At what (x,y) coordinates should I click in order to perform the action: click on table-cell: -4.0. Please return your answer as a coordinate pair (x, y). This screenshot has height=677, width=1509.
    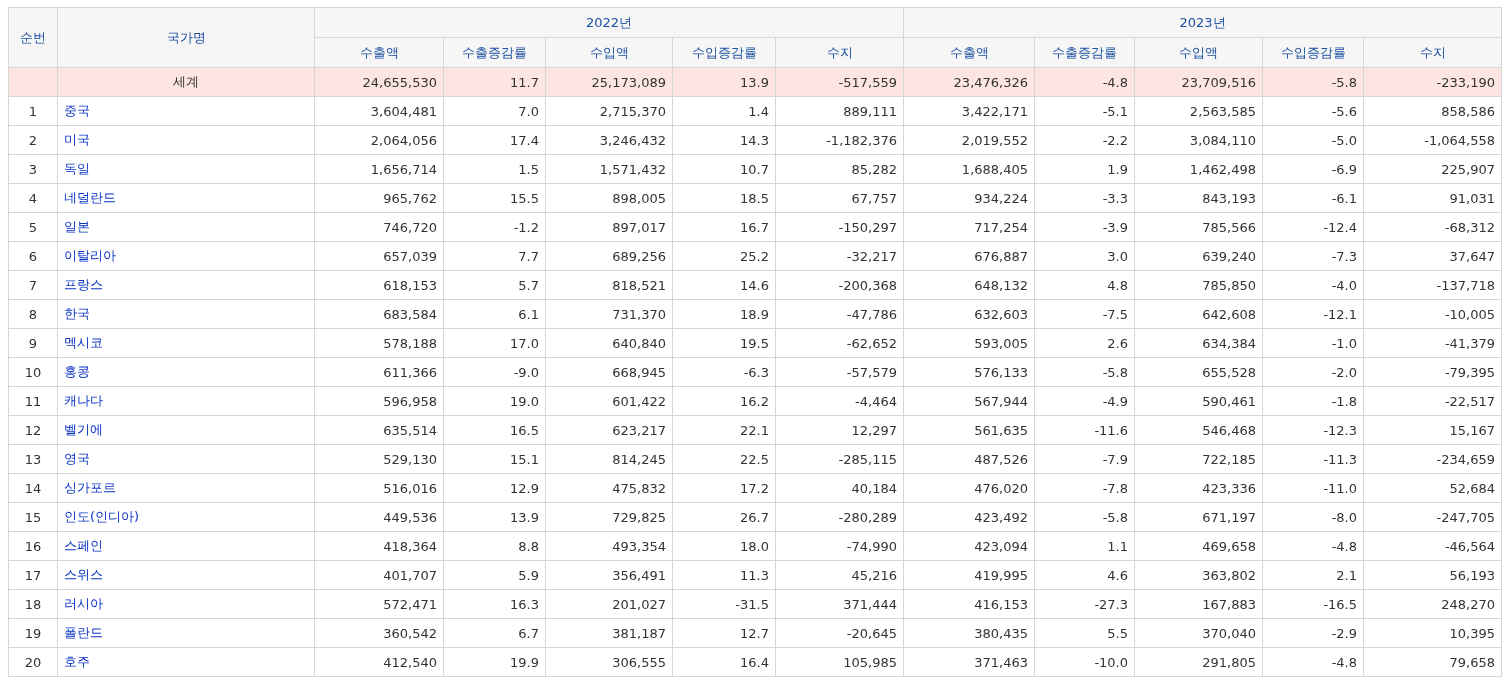
    Looking at the image, I should click on (1313, 285).